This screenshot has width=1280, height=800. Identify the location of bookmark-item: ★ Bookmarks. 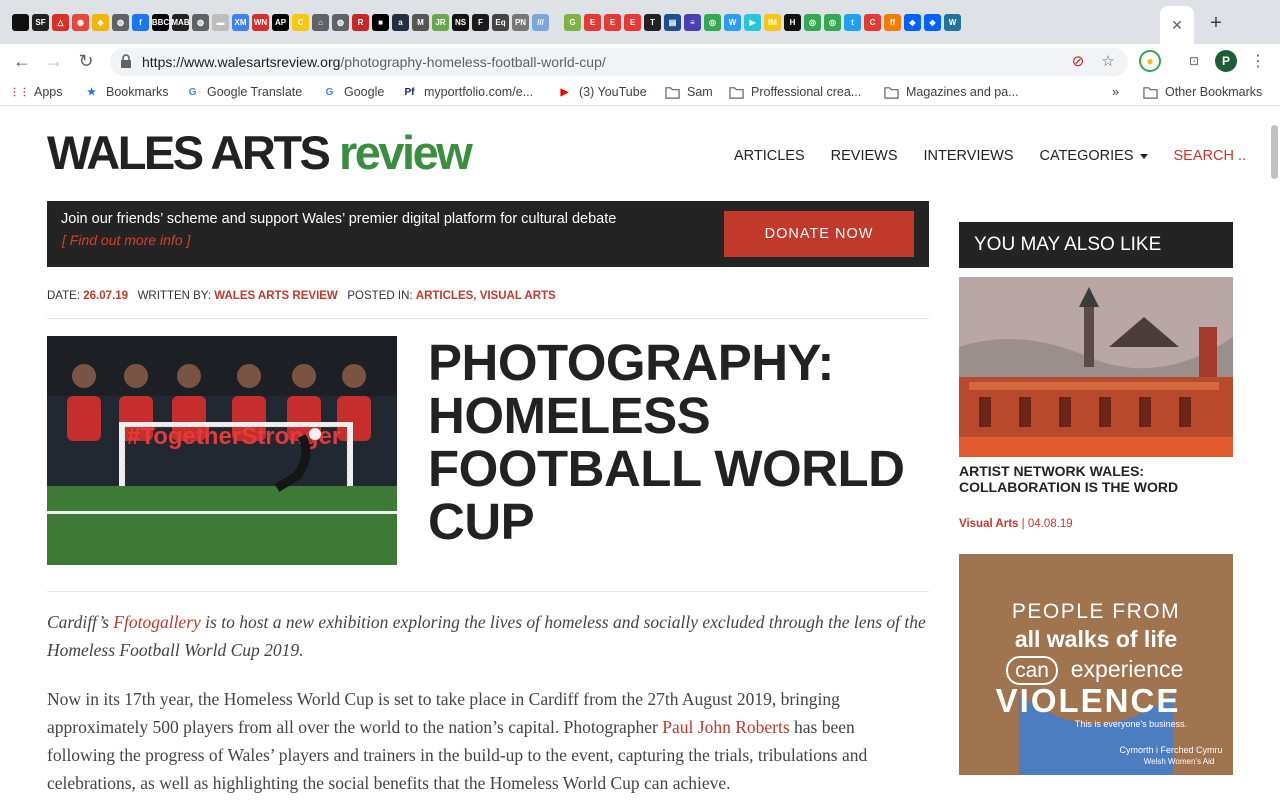
(126, 92).